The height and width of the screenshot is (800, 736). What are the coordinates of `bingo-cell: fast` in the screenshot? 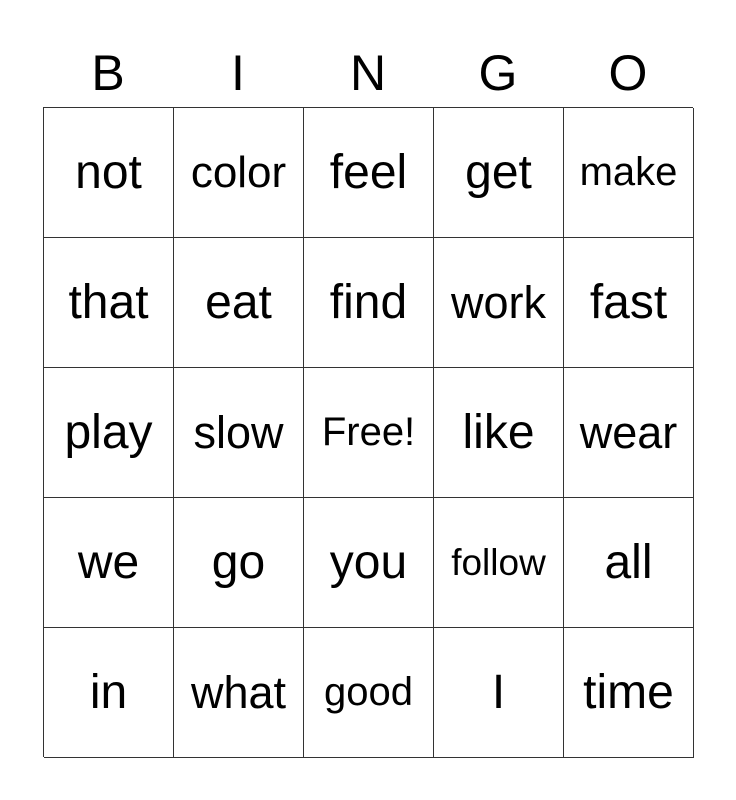 It's located at (629, 303).